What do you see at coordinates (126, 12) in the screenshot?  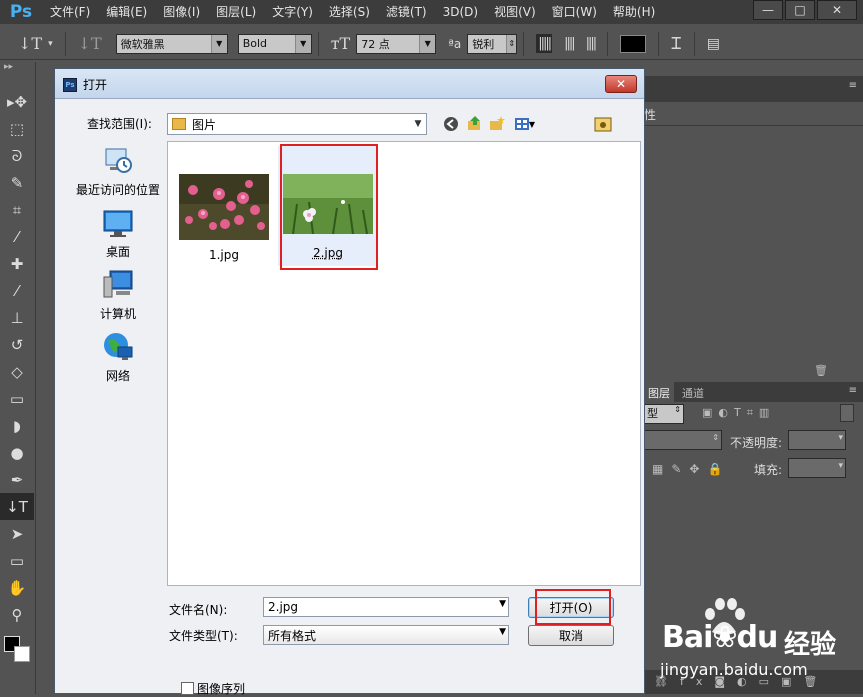 I see `menu-item: 编辑(E)` at bounding box center [126, 12].